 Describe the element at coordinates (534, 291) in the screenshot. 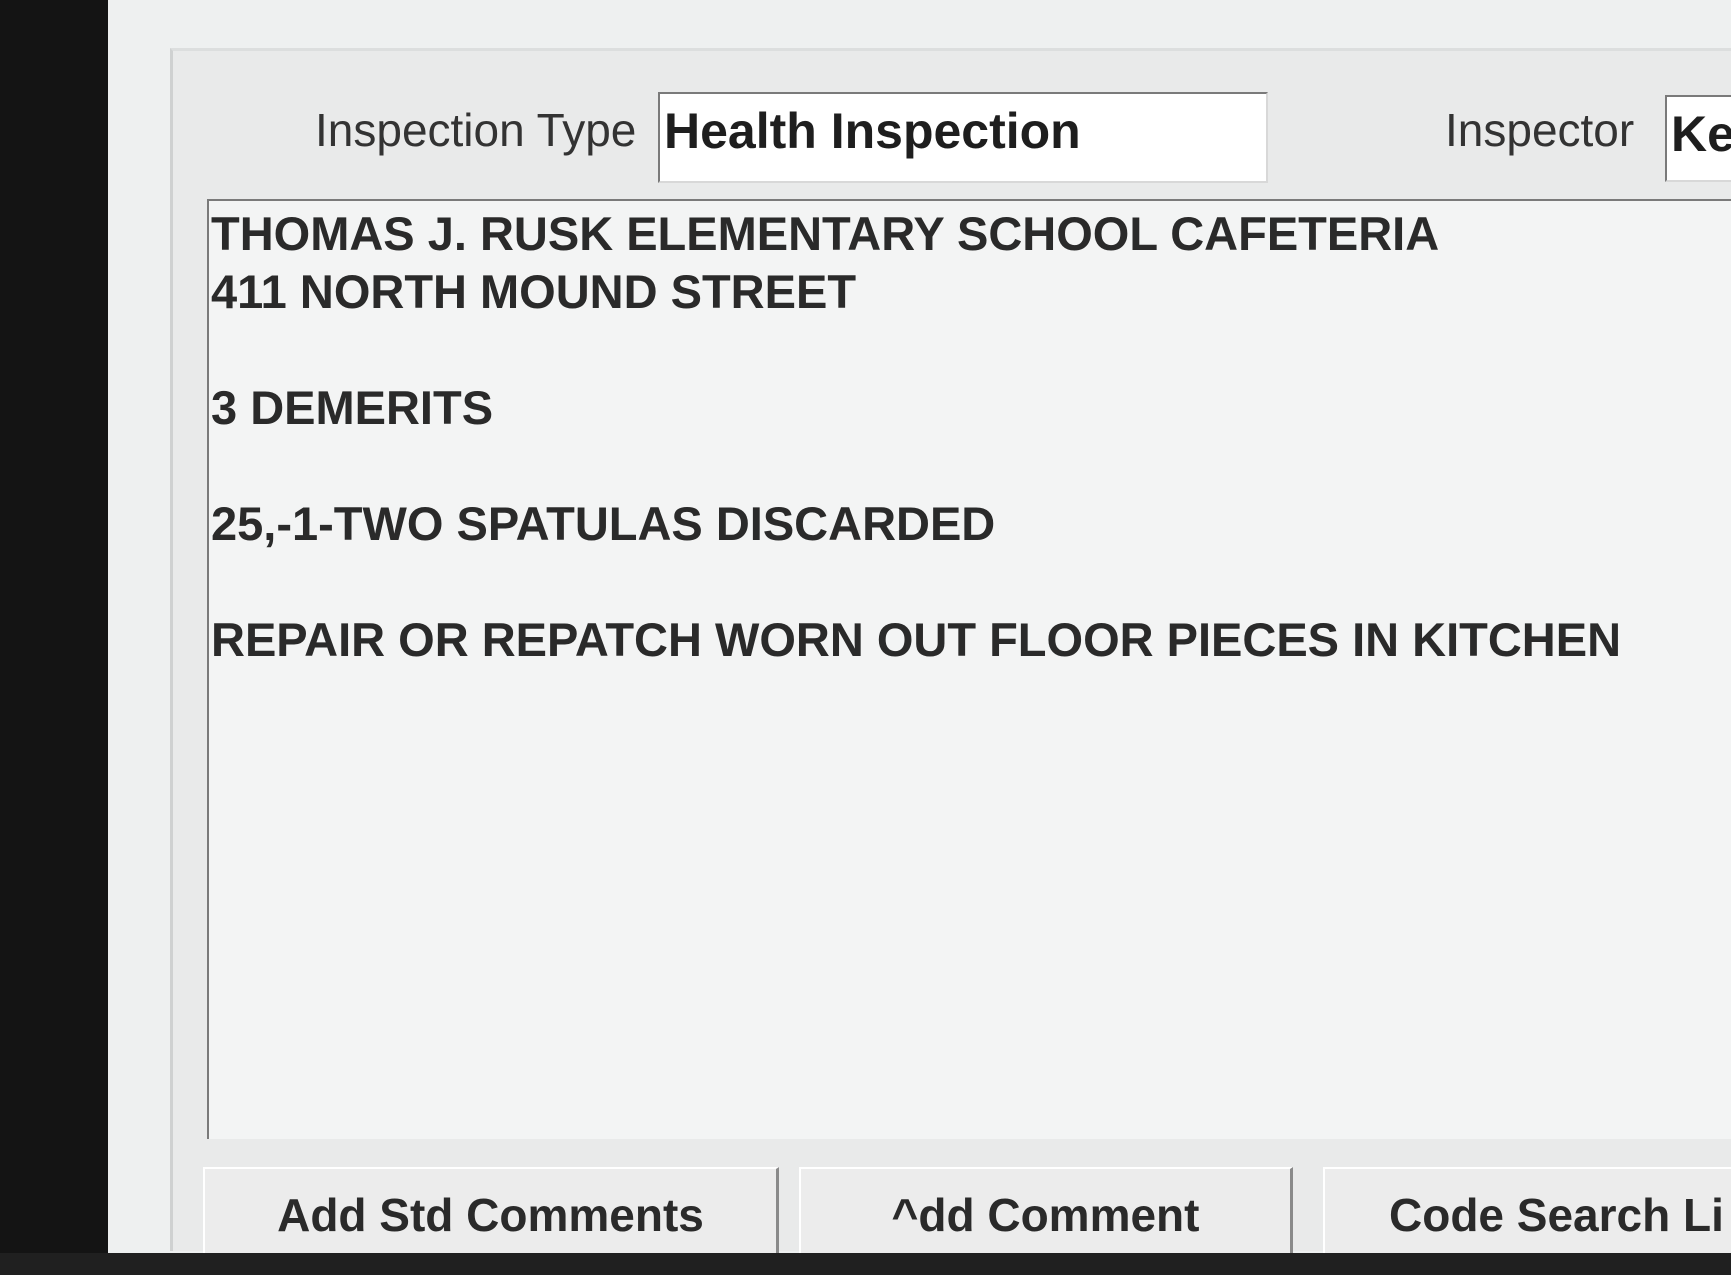

I see `comment-line-address: 411 NORTH MOUND STREET` at that location.